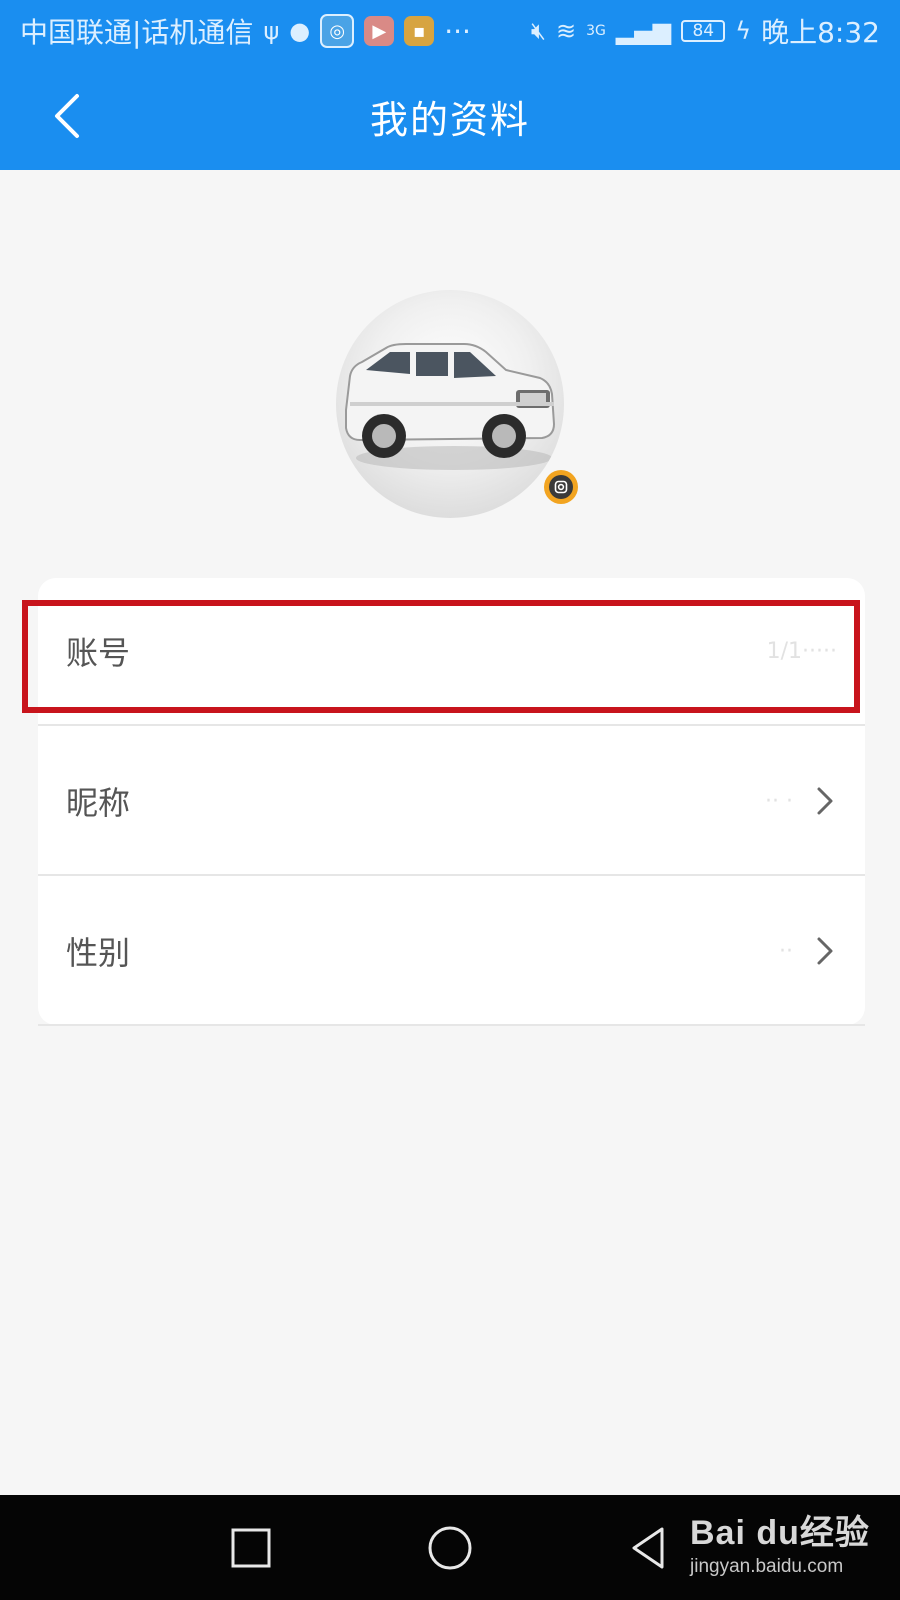  What do you see at coordinates (779, 801) in the screenshot?
I see `nickname-value: ·· ·` at bounding box center [779, 801].